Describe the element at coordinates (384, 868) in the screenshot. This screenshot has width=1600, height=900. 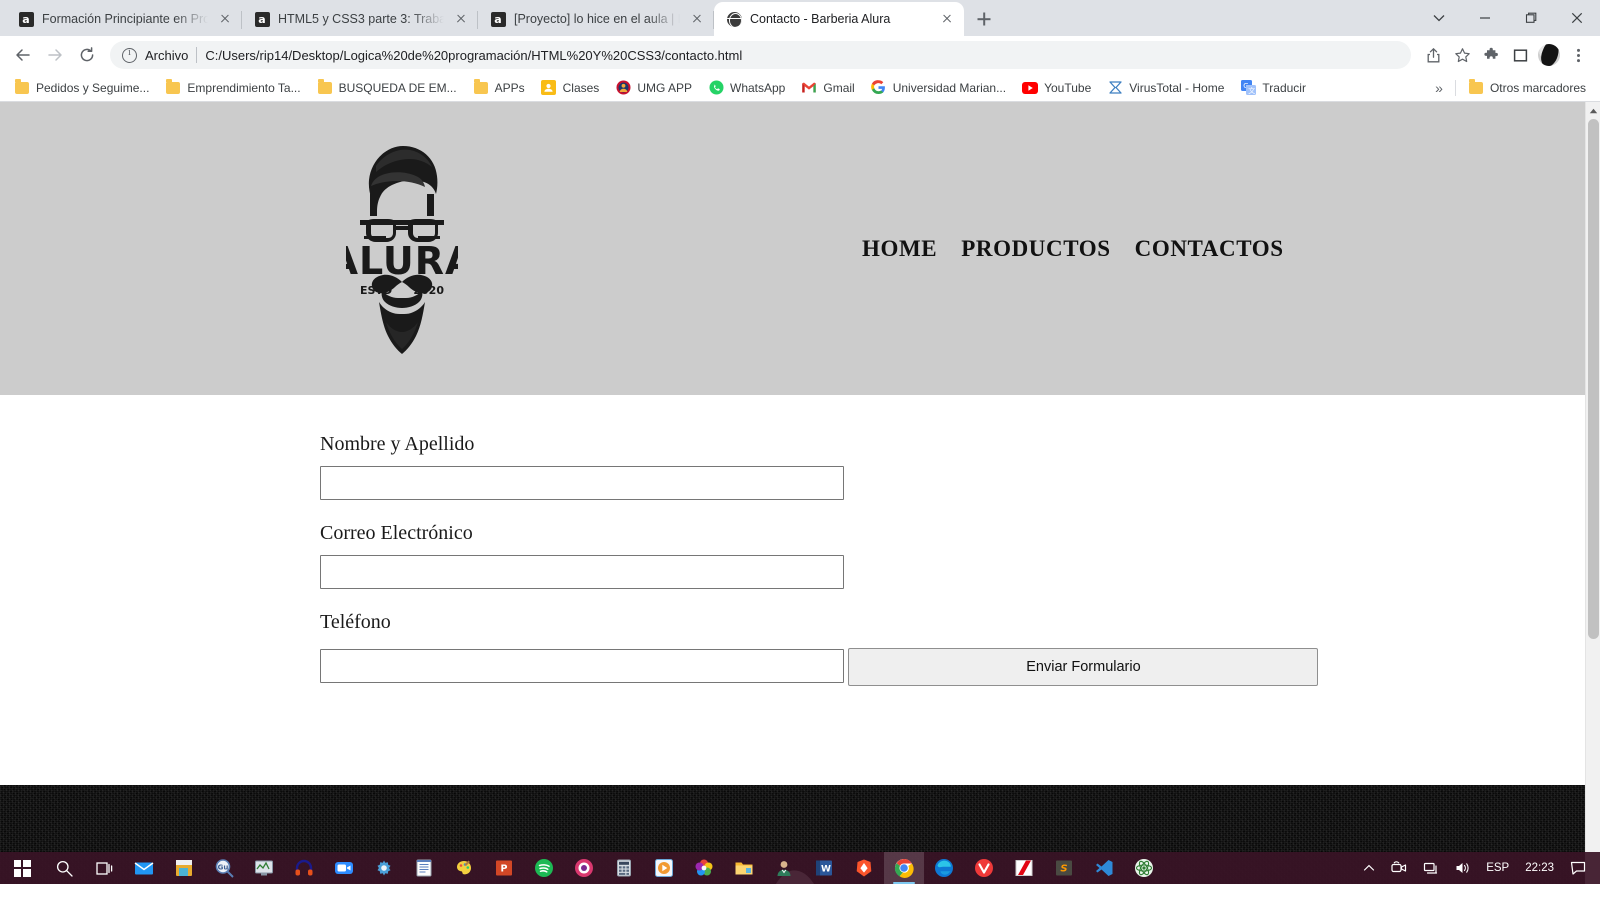
I see `settings-icon` at that location.